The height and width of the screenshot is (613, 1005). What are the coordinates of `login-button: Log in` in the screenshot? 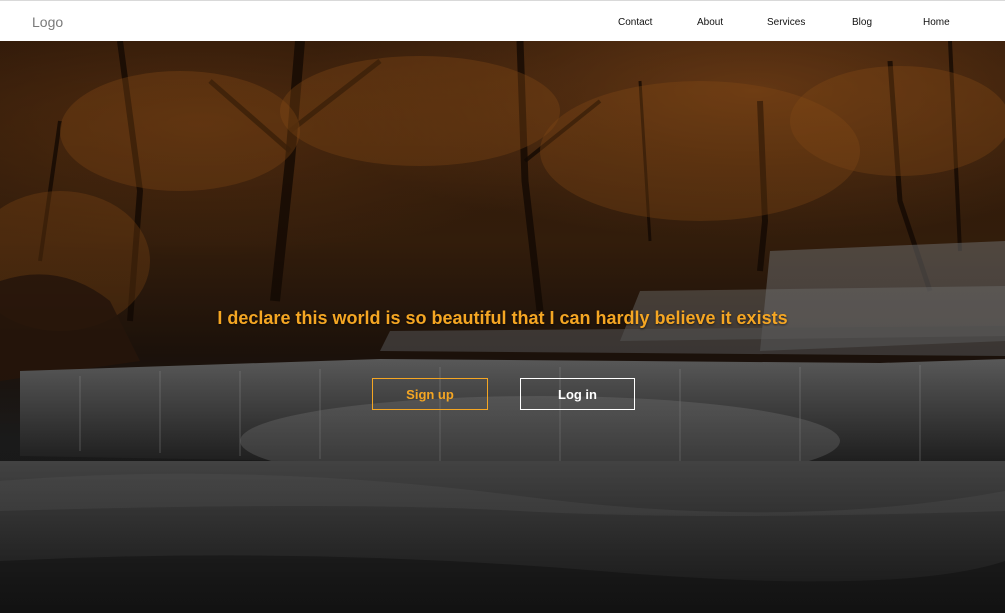 It's located at (577, 394).